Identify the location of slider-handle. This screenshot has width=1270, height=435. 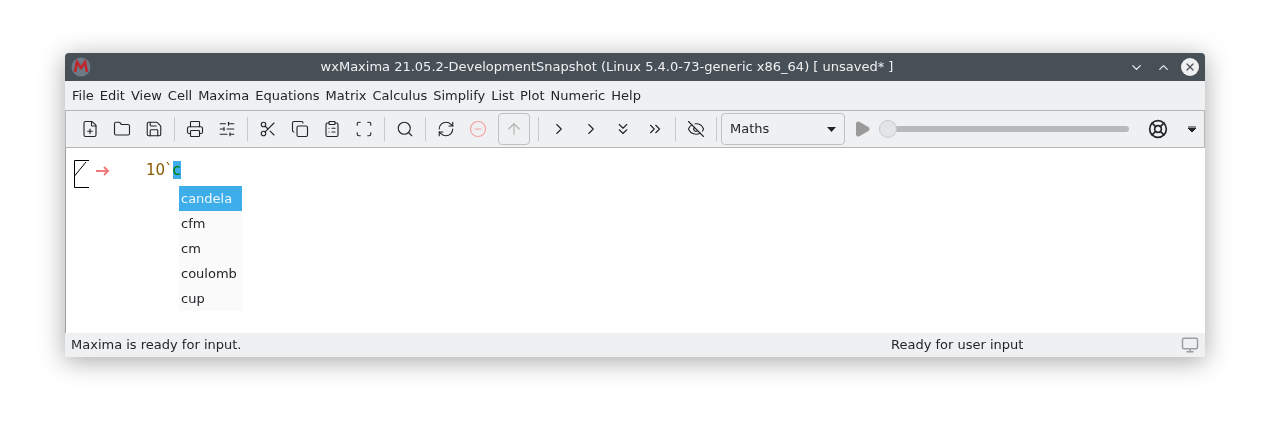
(888, 129).